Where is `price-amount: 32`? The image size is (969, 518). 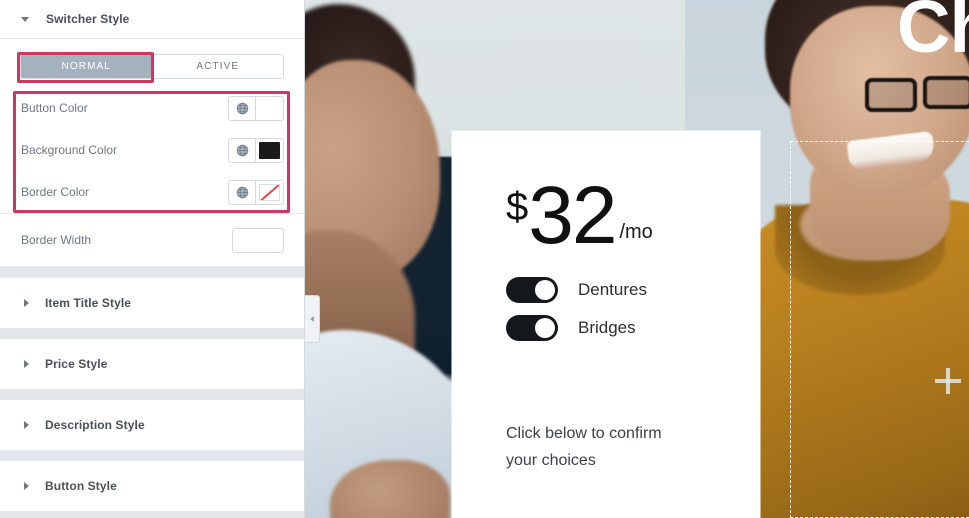 price-amount: 32 is located at coordinates (572, 215).